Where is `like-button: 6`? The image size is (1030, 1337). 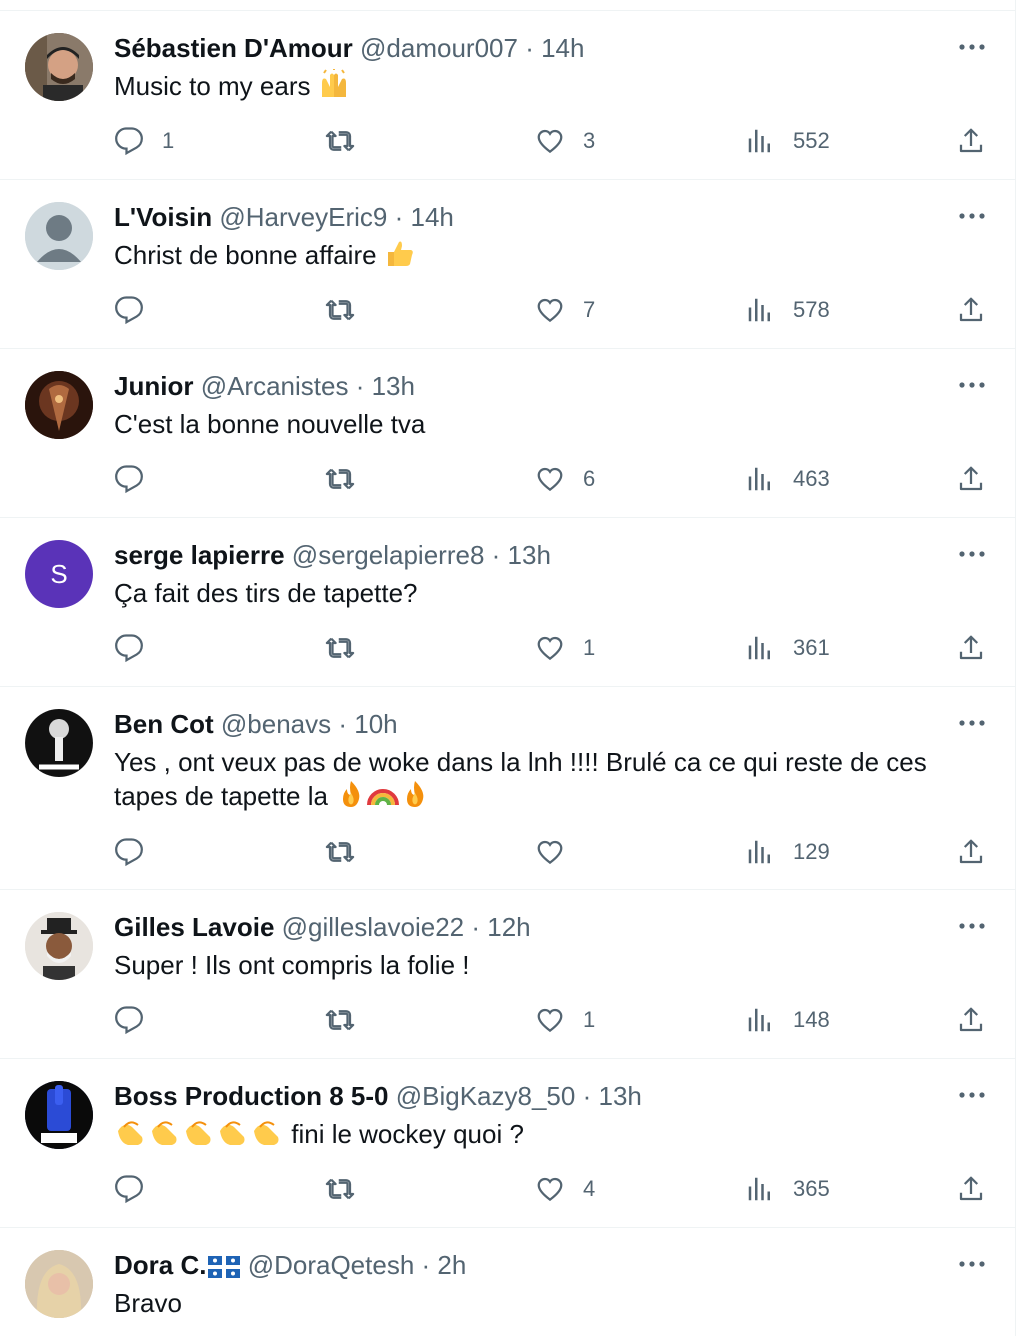 like-button: 6 is located at coordinates (565, 479).